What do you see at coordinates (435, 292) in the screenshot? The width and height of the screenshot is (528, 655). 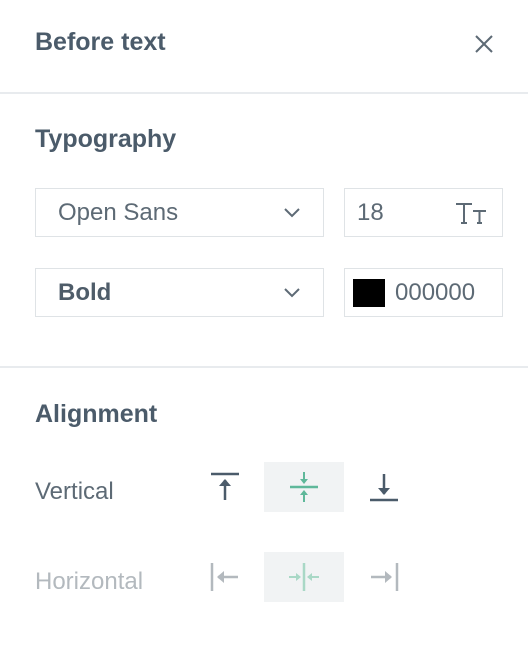 I see `color-hex-value: 000000` at bounding box center [435, 292].